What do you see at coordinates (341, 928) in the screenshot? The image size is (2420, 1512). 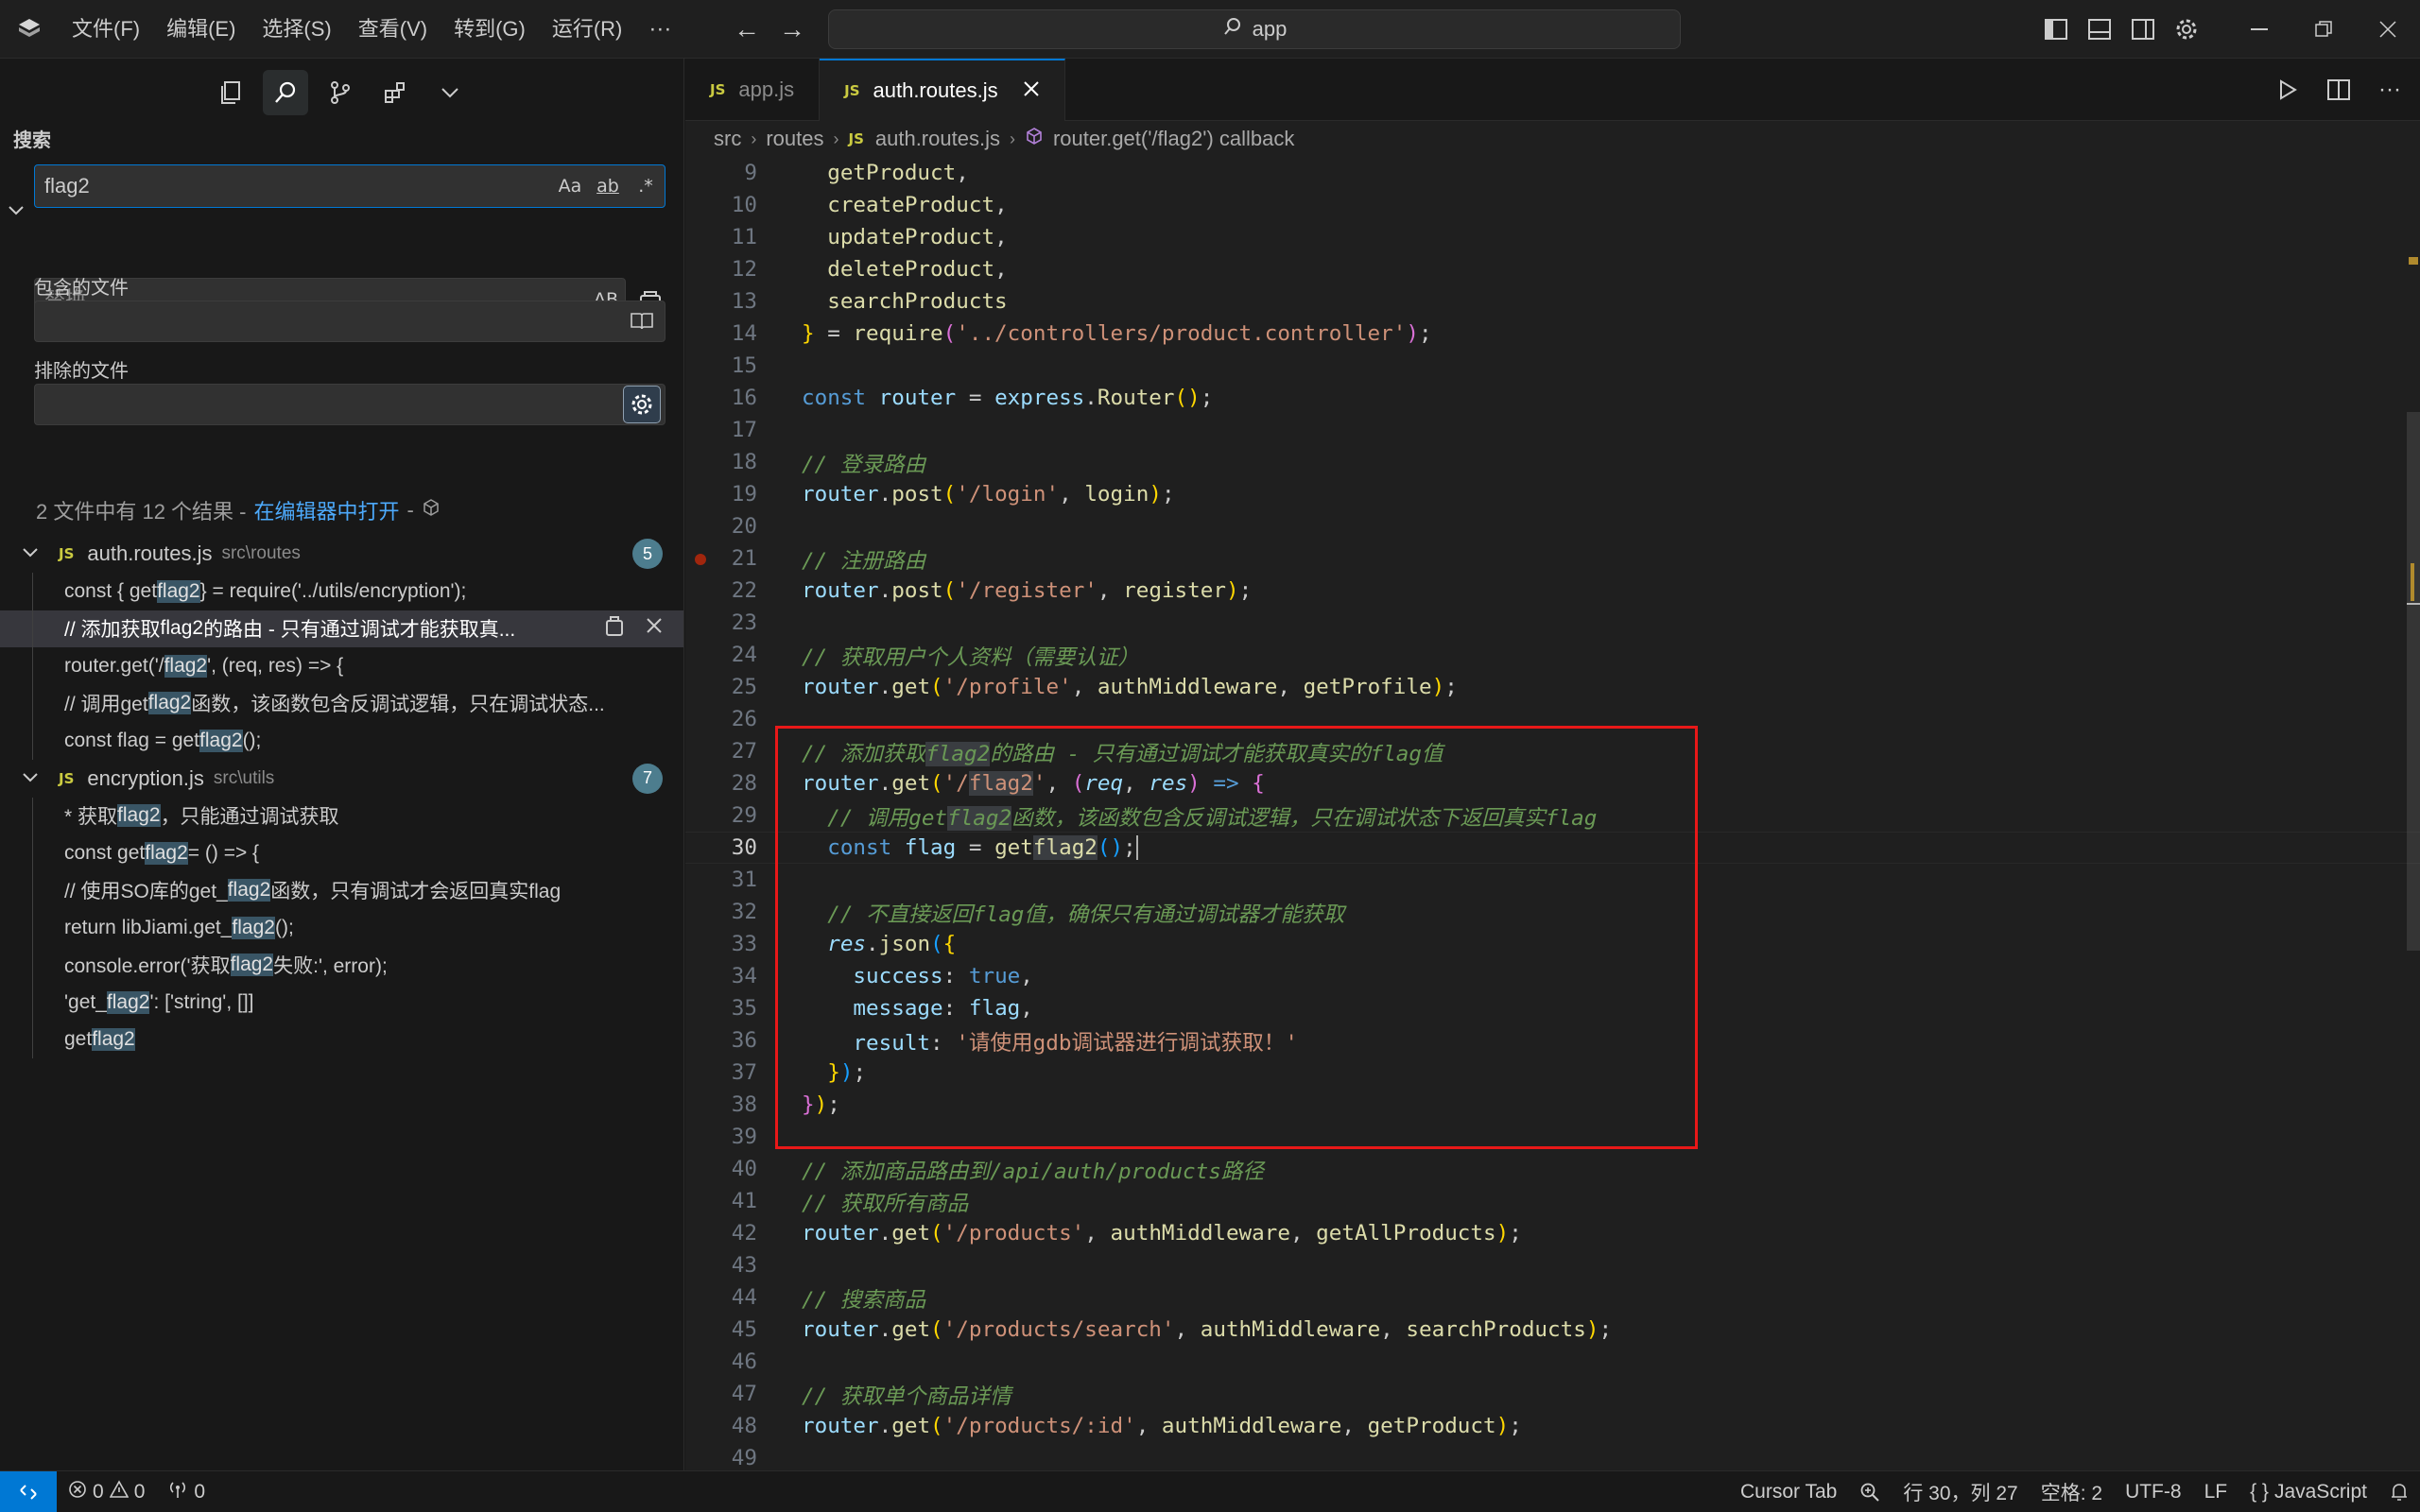 I see `result-match-row: return libJiami.get_ flag2 ();` at bounding box center [341, 928].